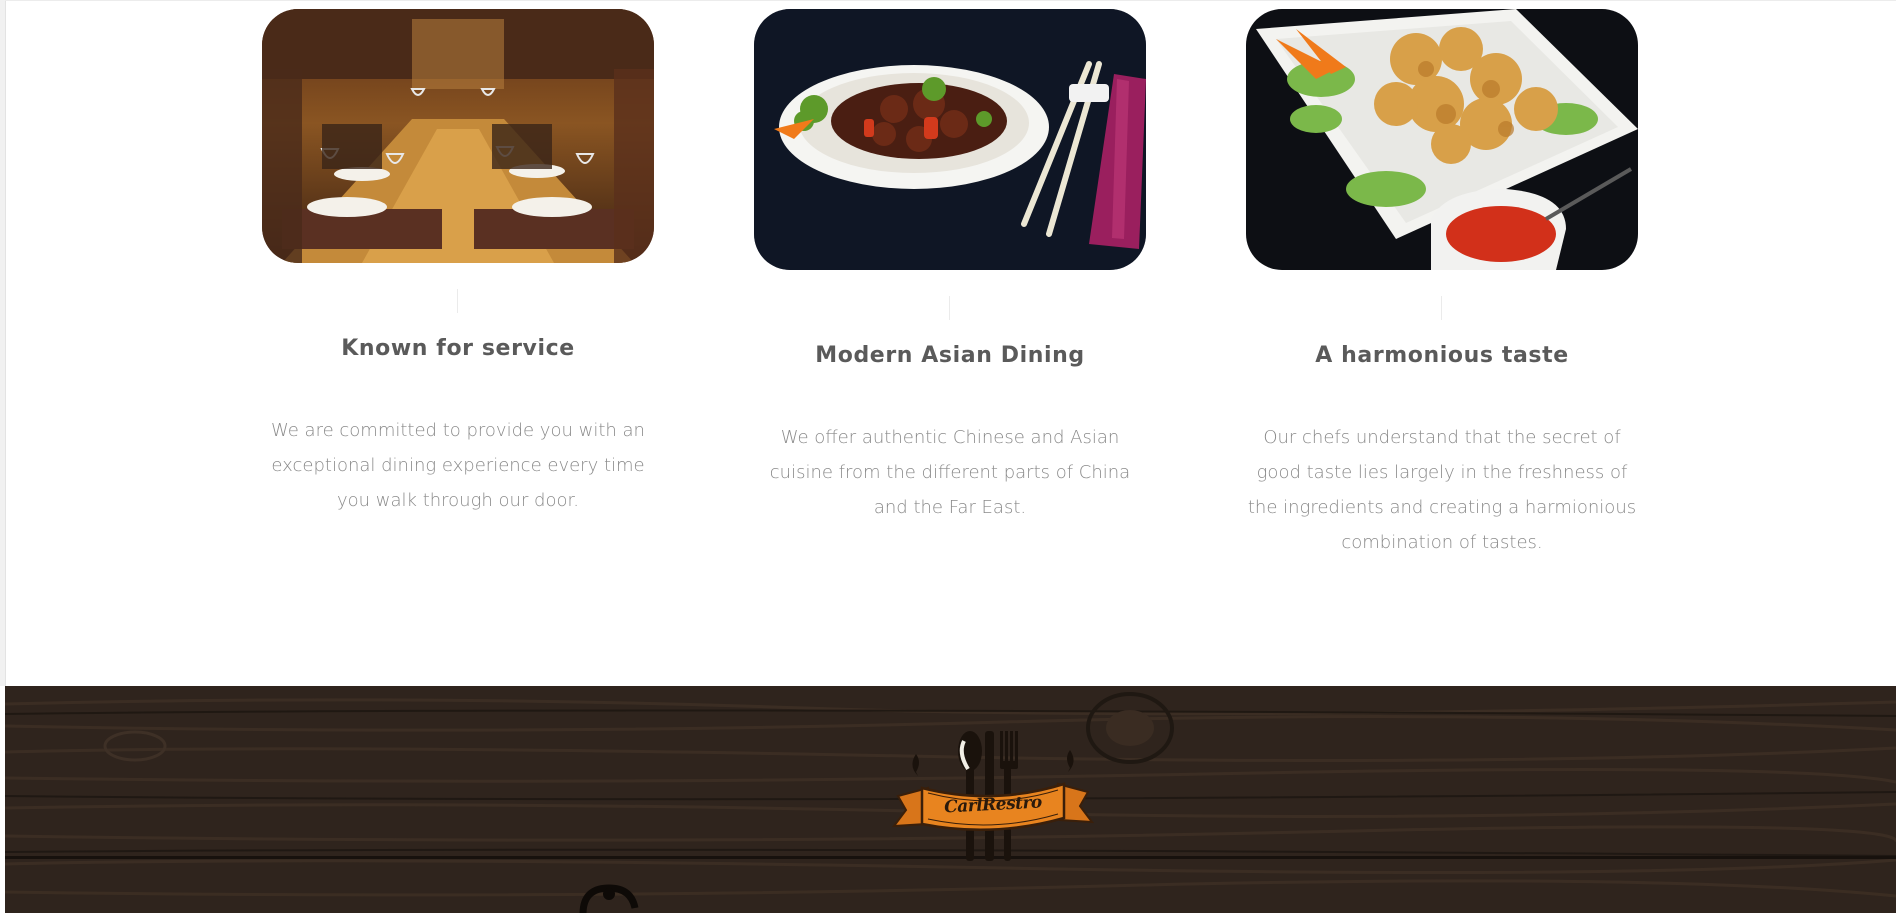  Describe the element at coordinates (609, 898) in the screenshot. I see `ornament-icon` at that location.